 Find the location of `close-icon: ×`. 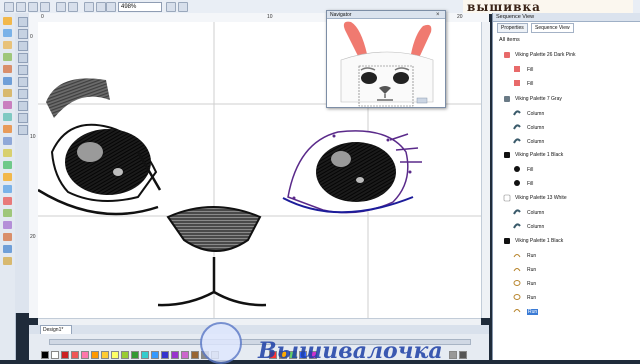

close-icon: × is located at coordinates (439, 15).